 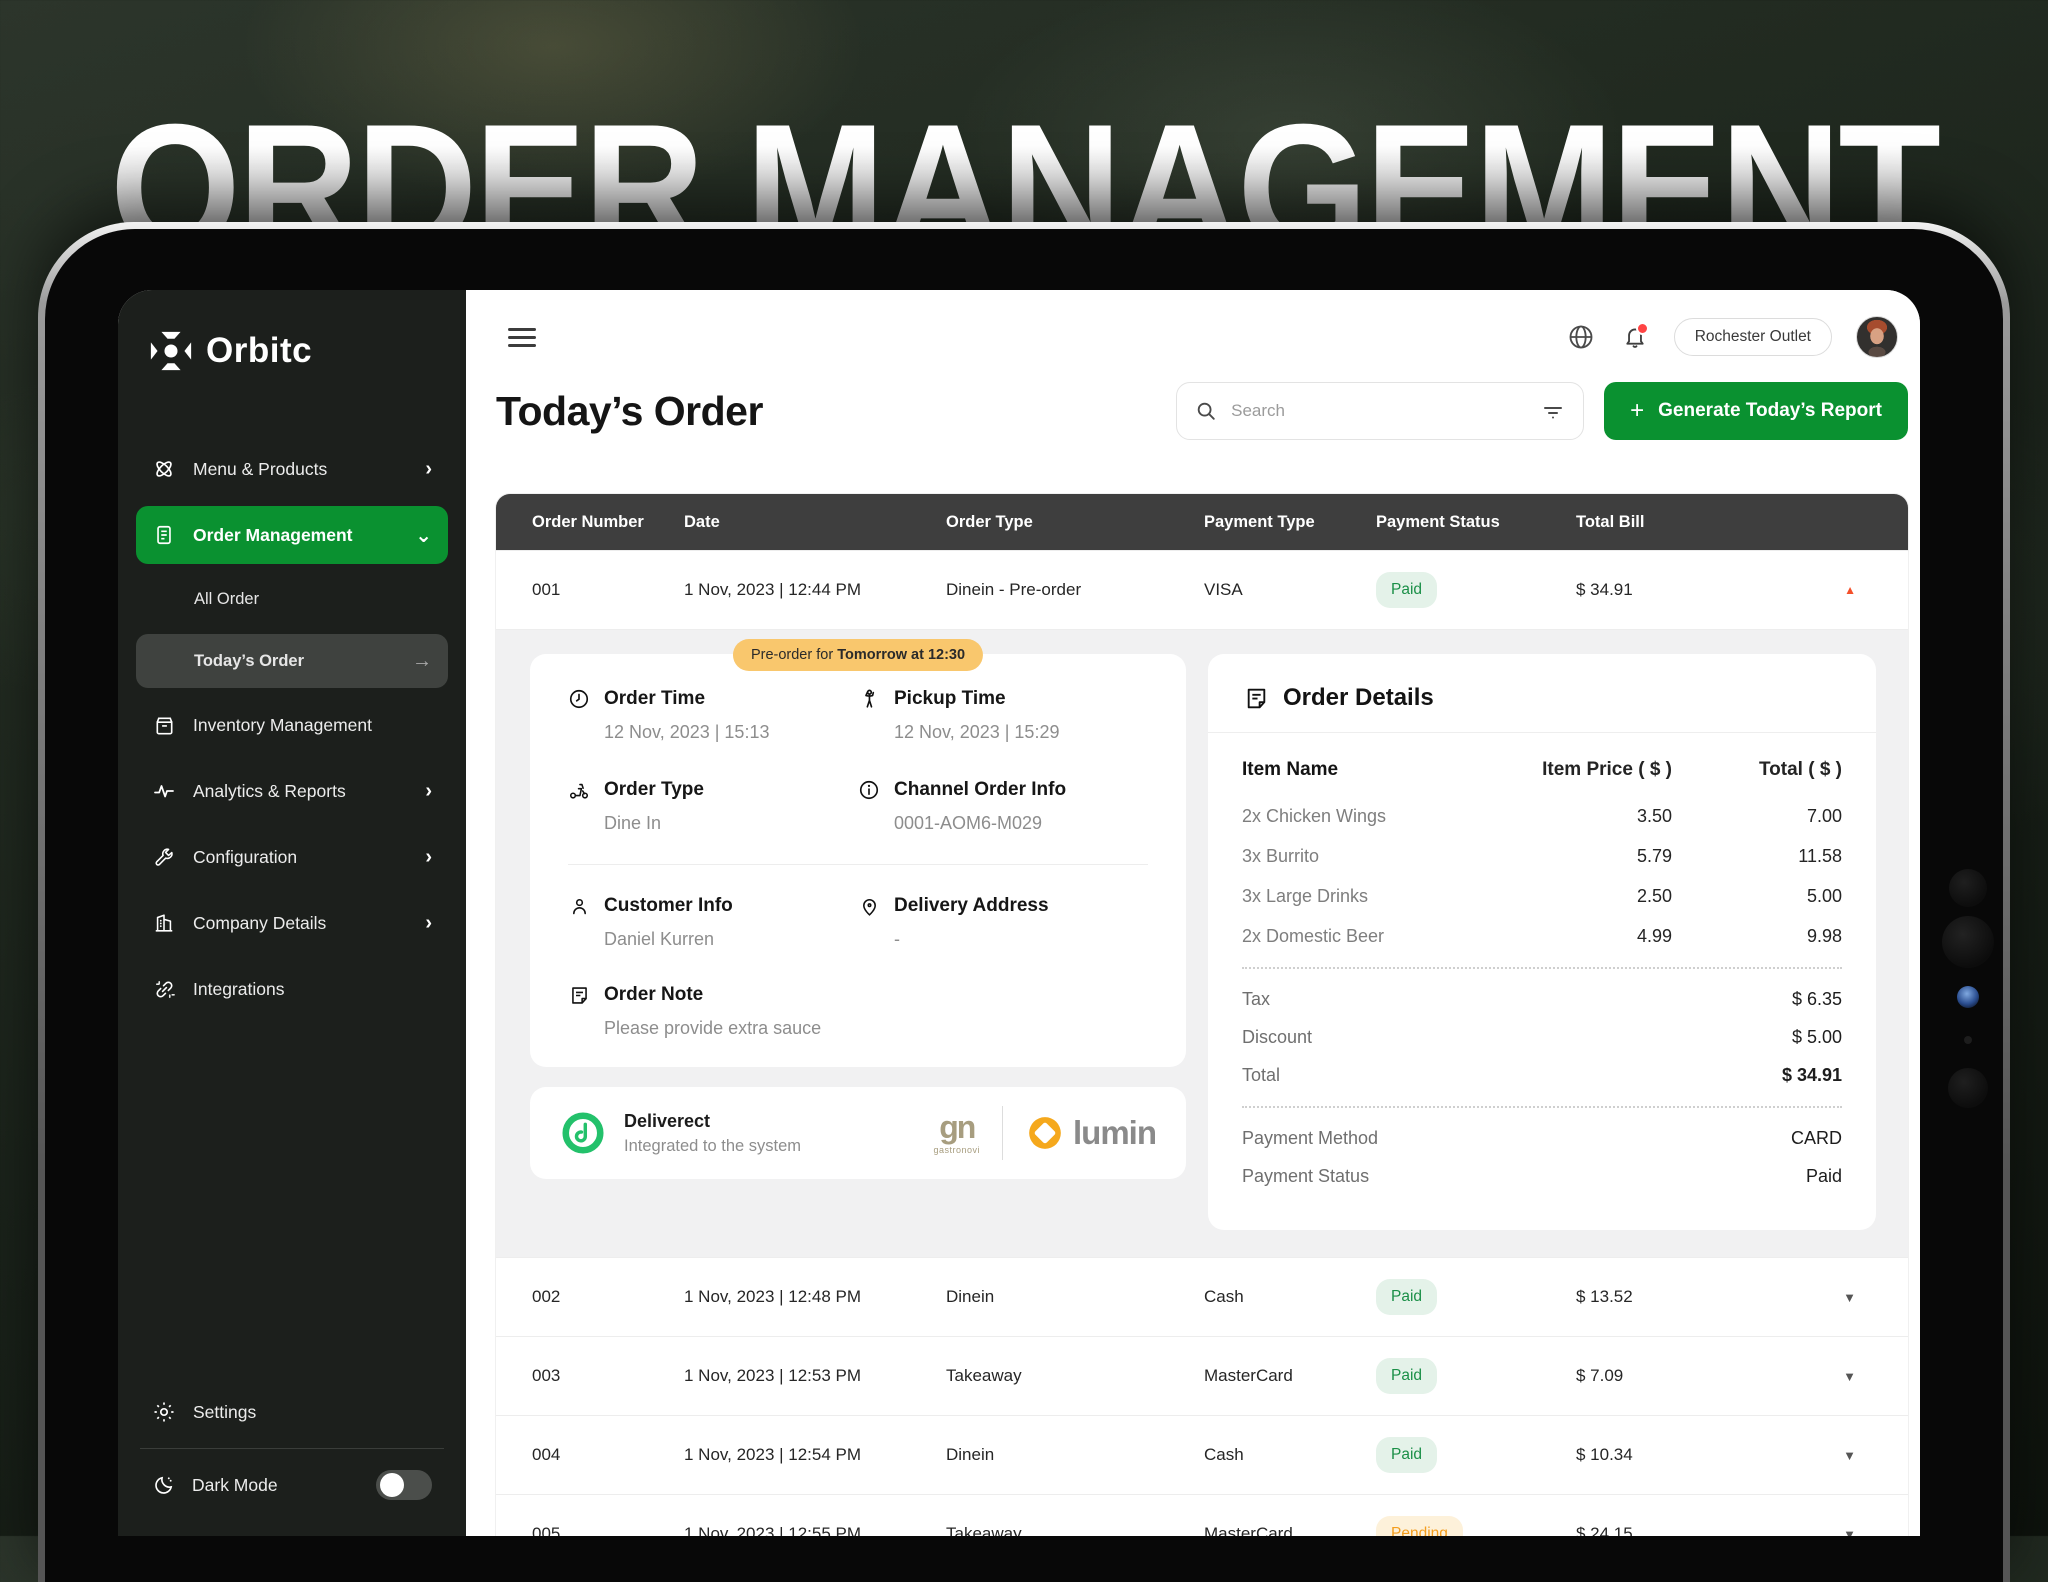 What do you see at coordinates (1438, 521) in the screenshot?
I see `col-payment-status: Payment Status` at bounding box center [1438, 521].